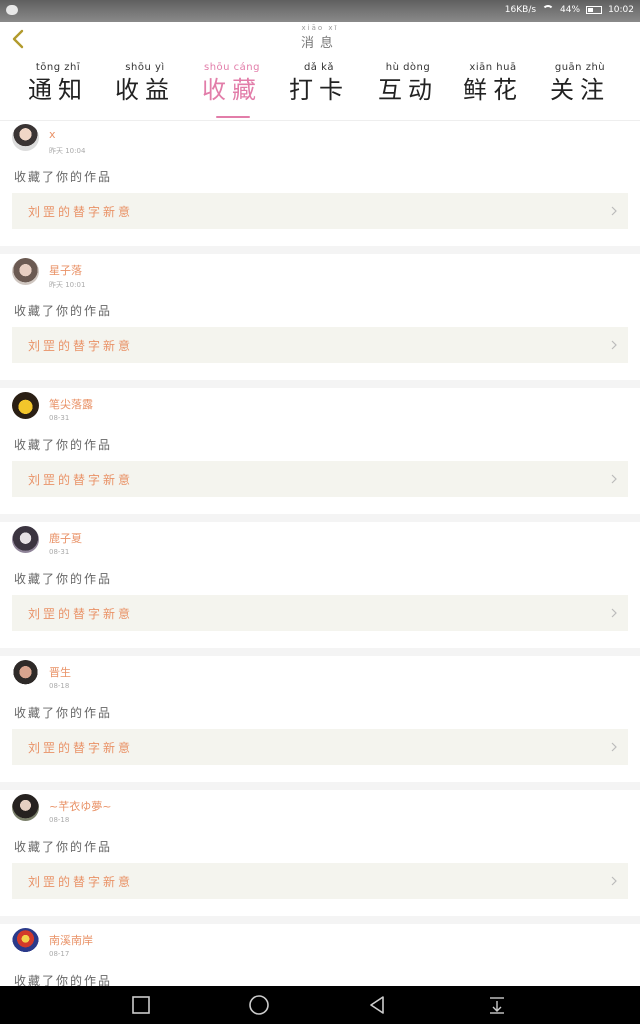  Describe the element at coordinates (58, 67) in the screenshot. I see `tab-pinyin: tōng zhī` at that location.